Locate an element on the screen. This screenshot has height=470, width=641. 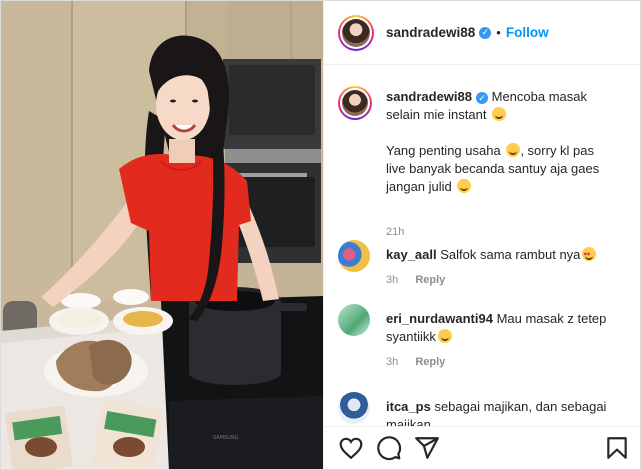
post-header: sandradewi88 ✓ • Follow is located at coordinates (482, 33).